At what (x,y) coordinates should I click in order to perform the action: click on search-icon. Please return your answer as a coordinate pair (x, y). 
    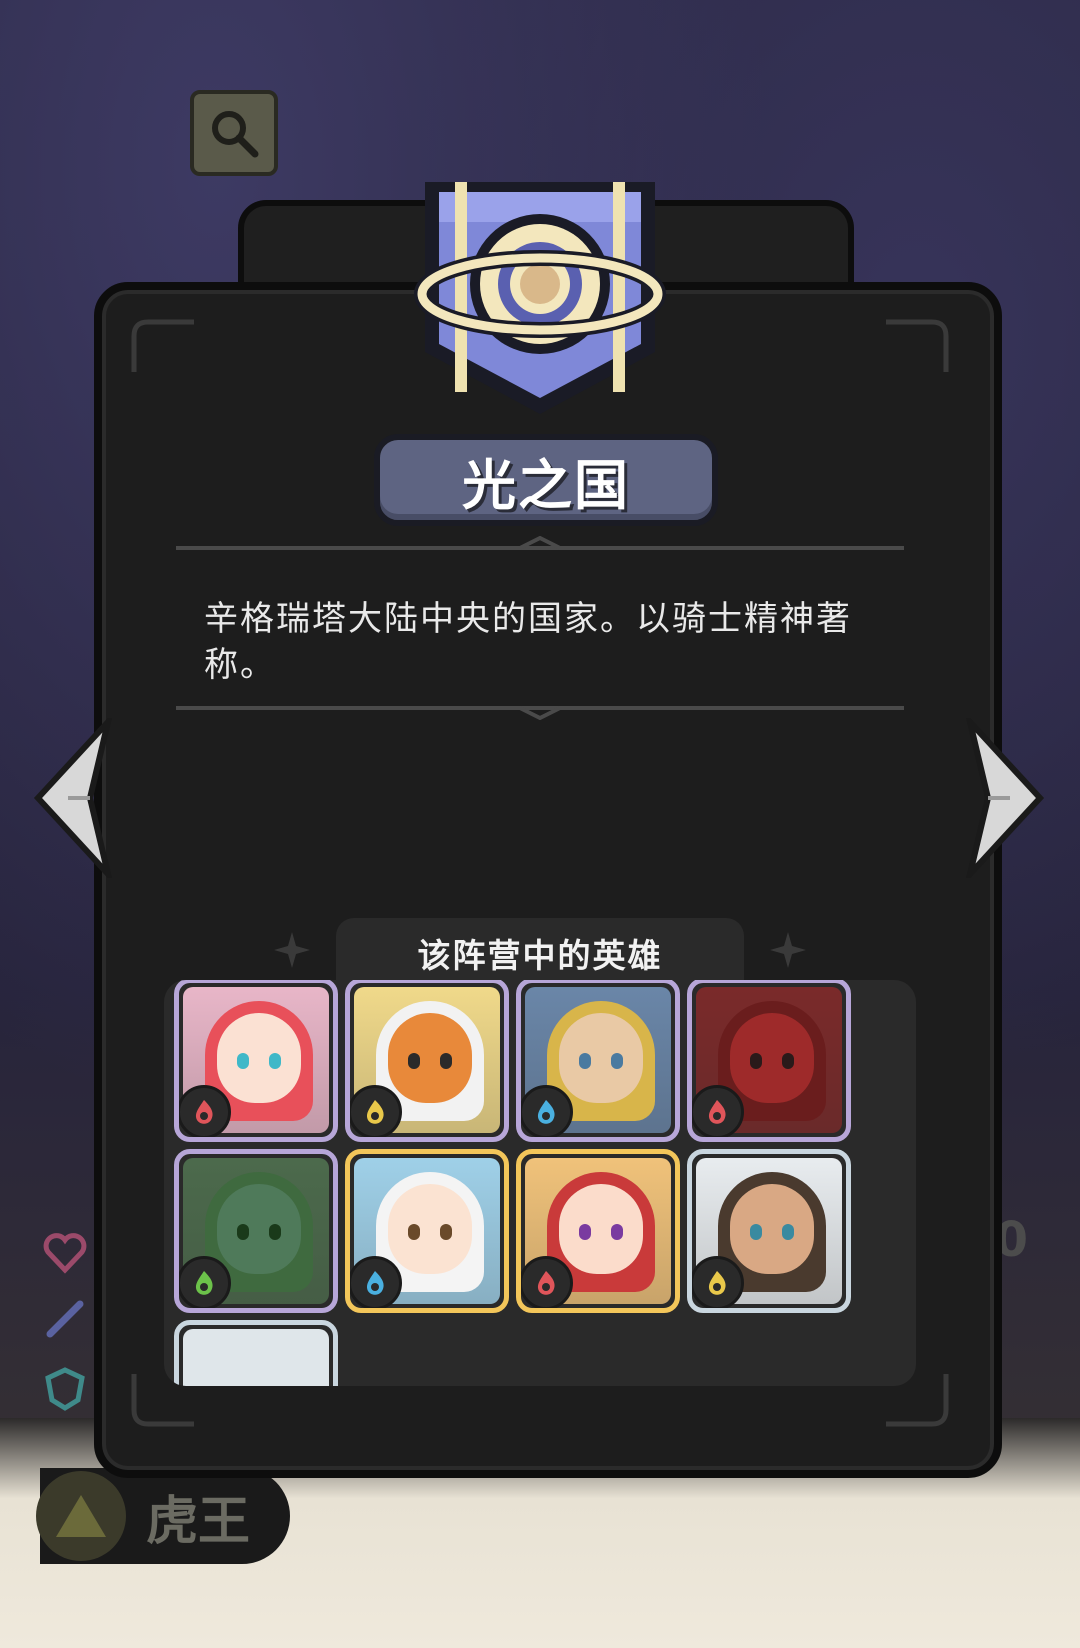
    Looking at the image, I should click on (235, 134).